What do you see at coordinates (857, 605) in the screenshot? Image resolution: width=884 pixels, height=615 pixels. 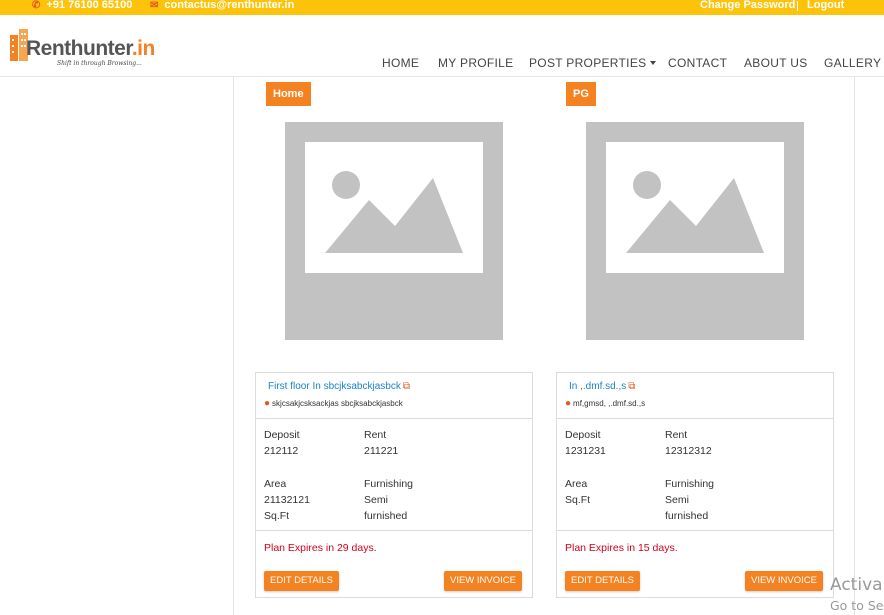 I see `activation-watermark-sub: Go to Se` at bounding box center [857, 605].